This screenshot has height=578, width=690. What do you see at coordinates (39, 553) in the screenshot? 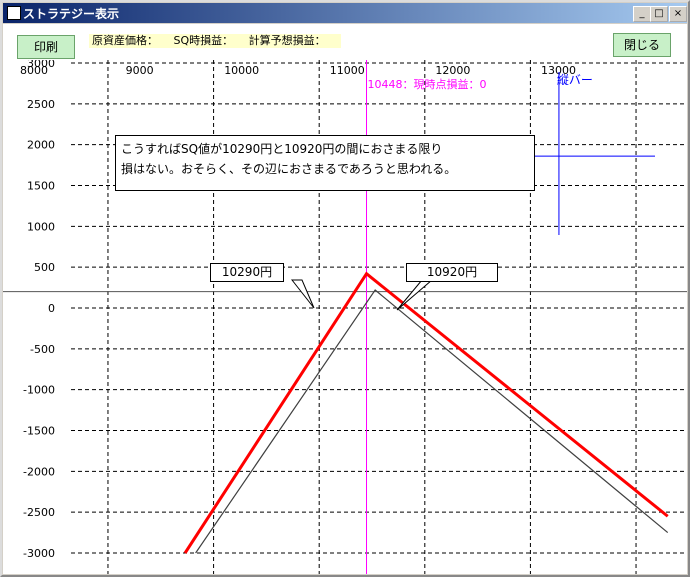
I see `y-tick-label: -3000` at bounding box center [39, 553].